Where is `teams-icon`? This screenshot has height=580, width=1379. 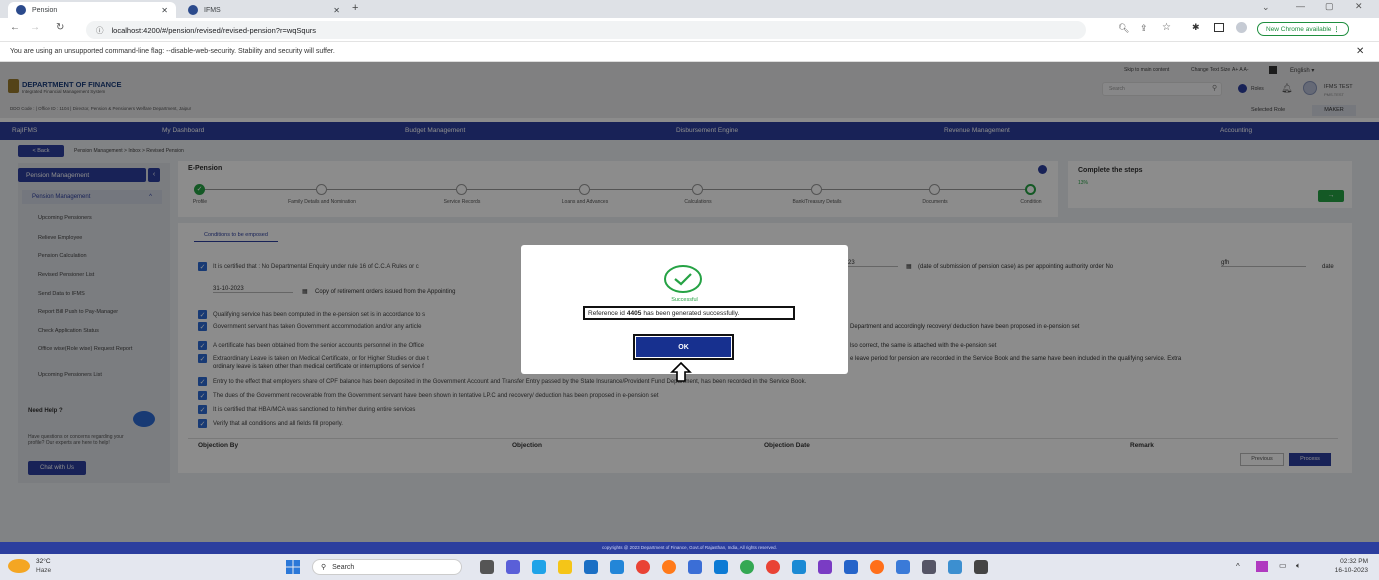 teams-icon is located at coordinates (903, 567).